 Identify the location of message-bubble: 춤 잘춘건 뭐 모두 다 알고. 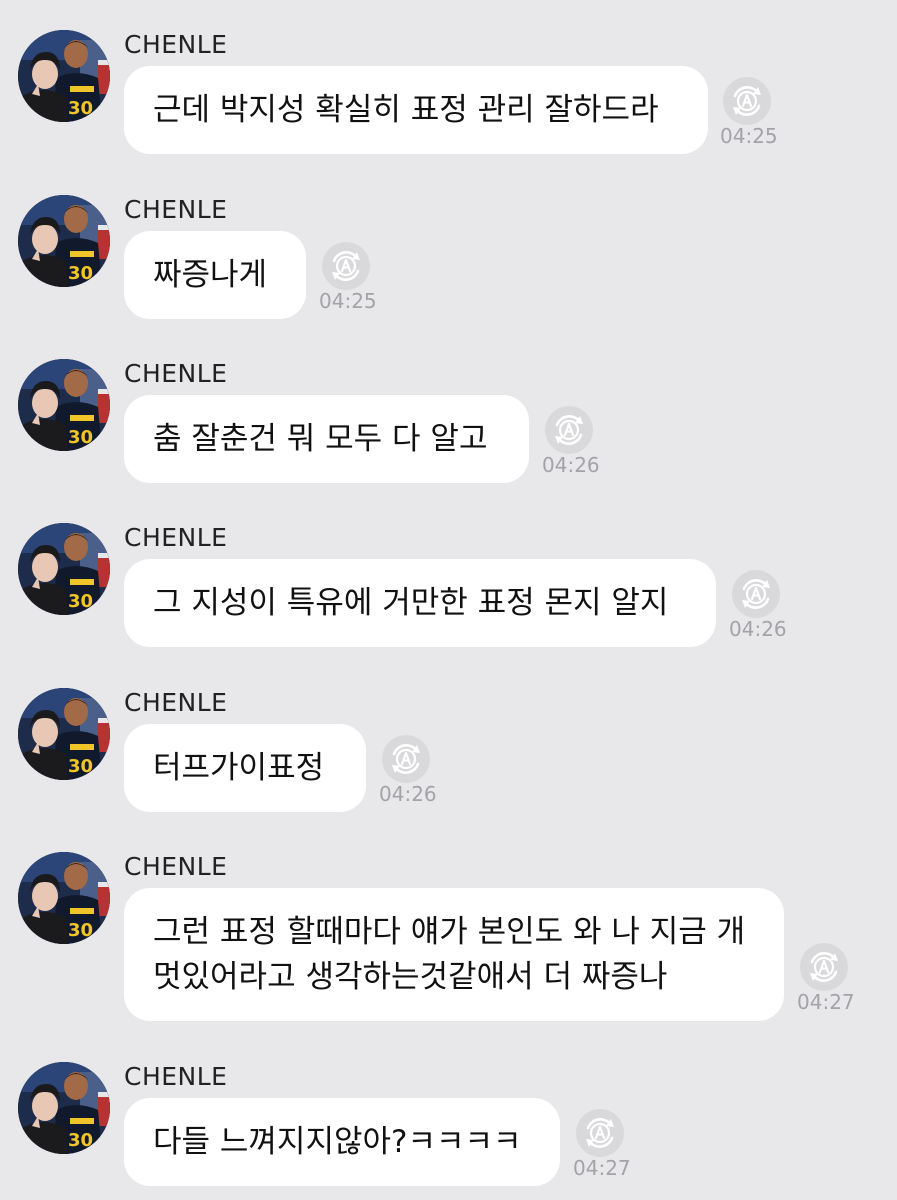
(326, 439).